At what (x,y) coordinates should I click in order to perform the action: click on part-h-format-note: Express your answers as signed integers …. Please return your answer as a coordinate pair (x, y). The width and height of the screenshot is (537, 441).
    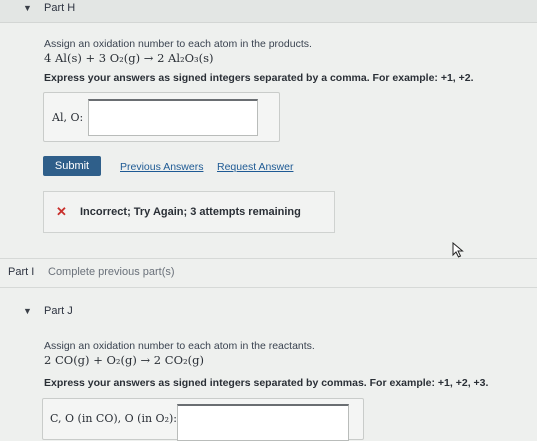
    Looking at the image, I should click on (259, 78).